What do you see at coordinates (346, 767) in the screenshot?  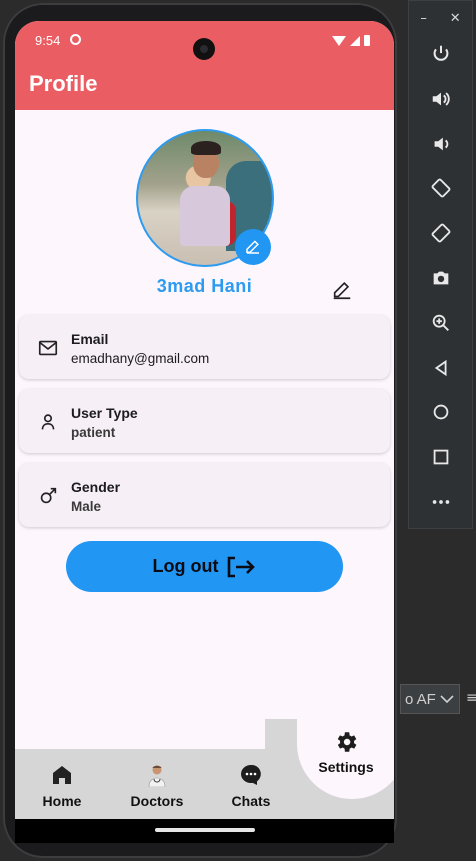 I see `nav-settings-label: Settings` at bounding box center [346, 767].